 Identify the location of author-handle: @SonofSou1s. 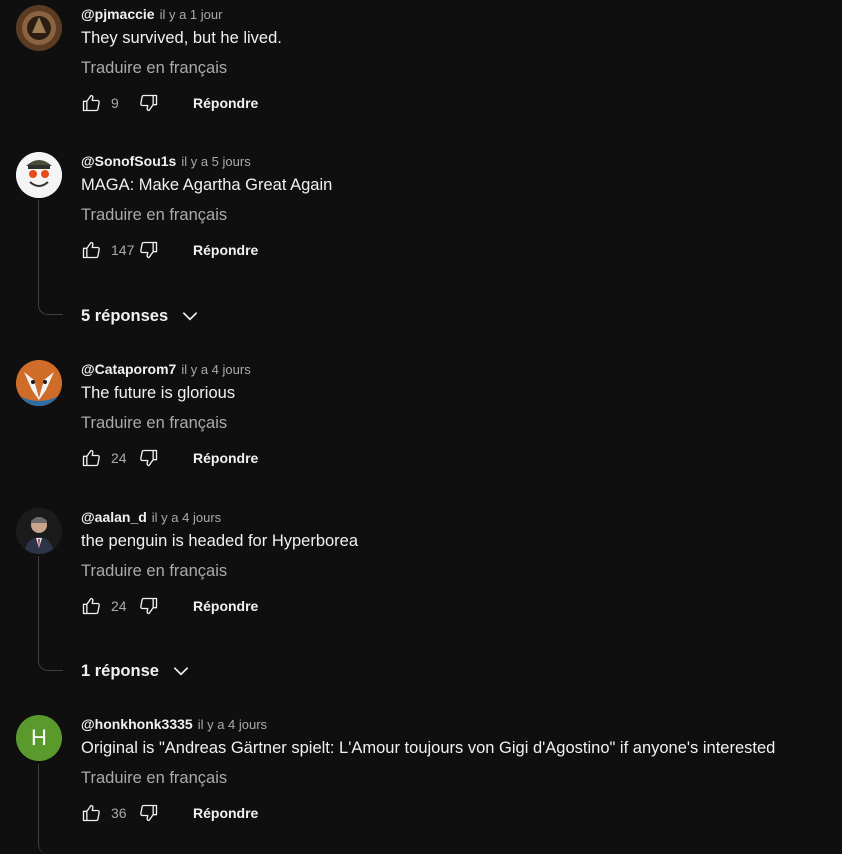
(128, 161).